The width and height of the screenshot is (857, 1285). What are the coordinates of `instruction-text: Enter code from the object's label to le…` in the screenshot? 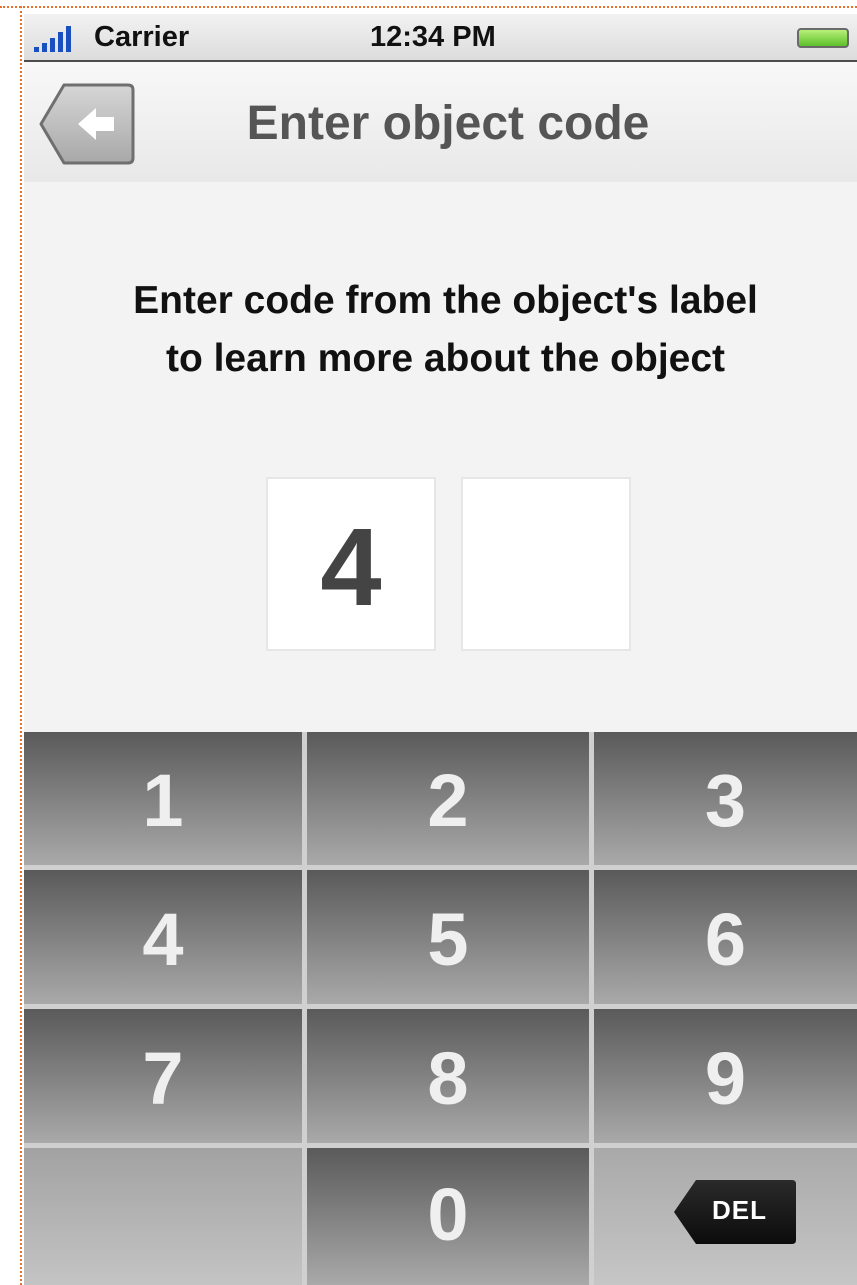 It's located at (440, 330).